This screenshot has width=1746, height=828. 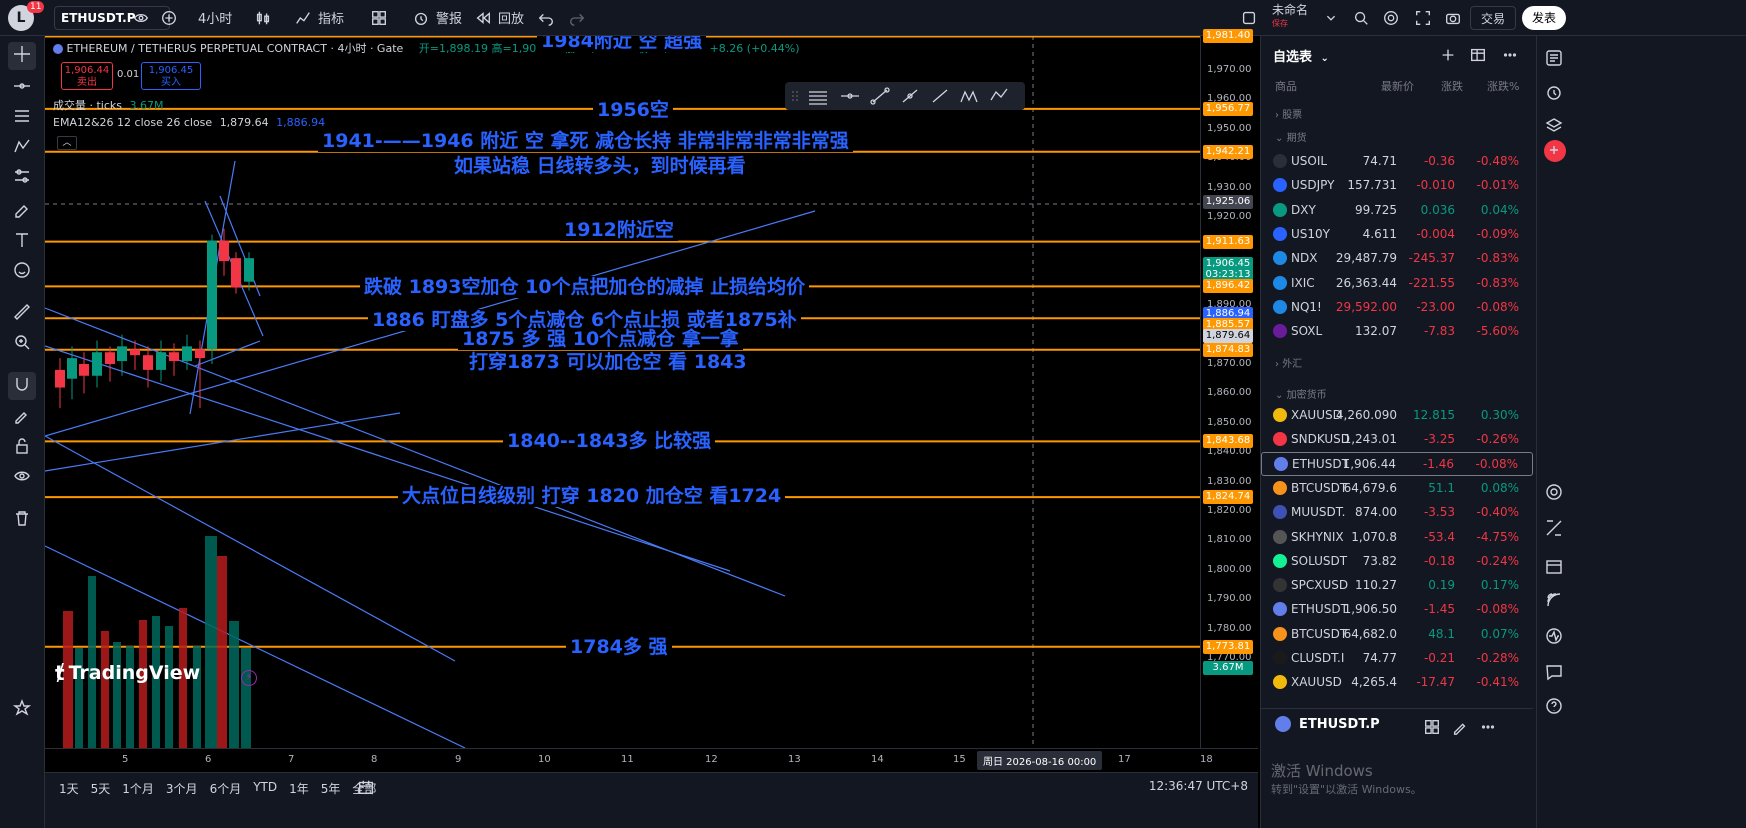 I want to click on range-button: 5天, so click(x=101, y=788).